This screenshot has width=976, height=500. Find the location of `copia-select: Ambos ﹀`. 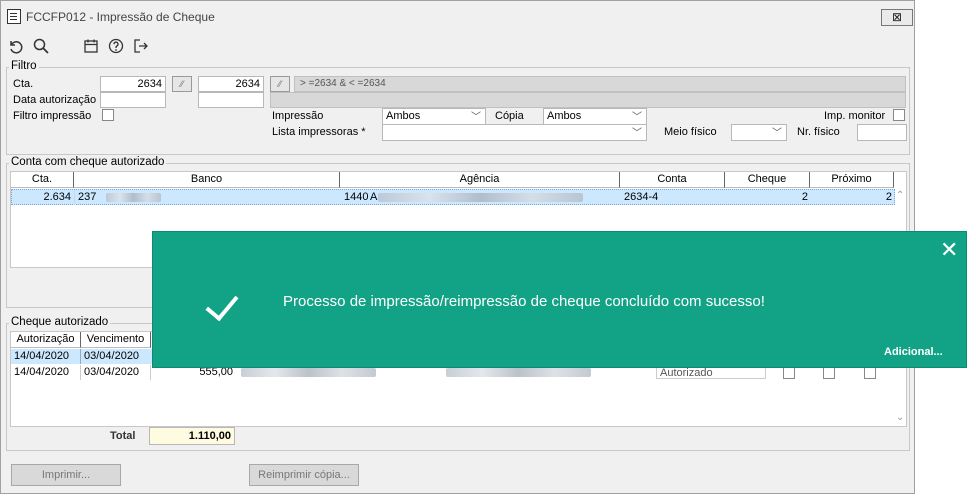

copia-select: Ambos ﹀ is located at coordinates (595, 116).